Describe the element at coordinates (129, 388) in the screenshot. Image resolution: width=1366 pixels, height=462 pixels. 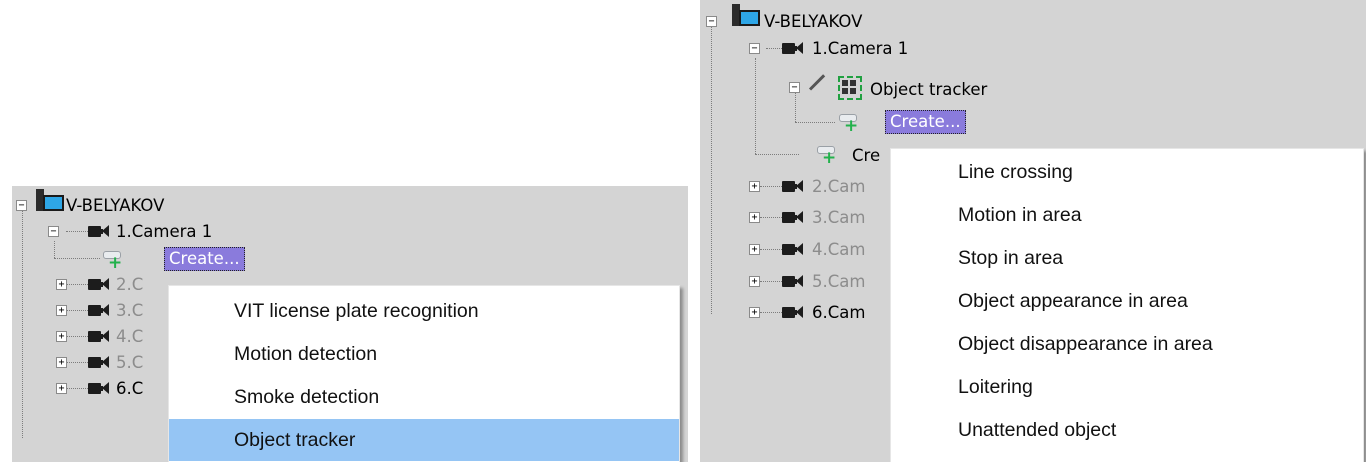
I see `tree-item-camera-6: 6.C` at that location.